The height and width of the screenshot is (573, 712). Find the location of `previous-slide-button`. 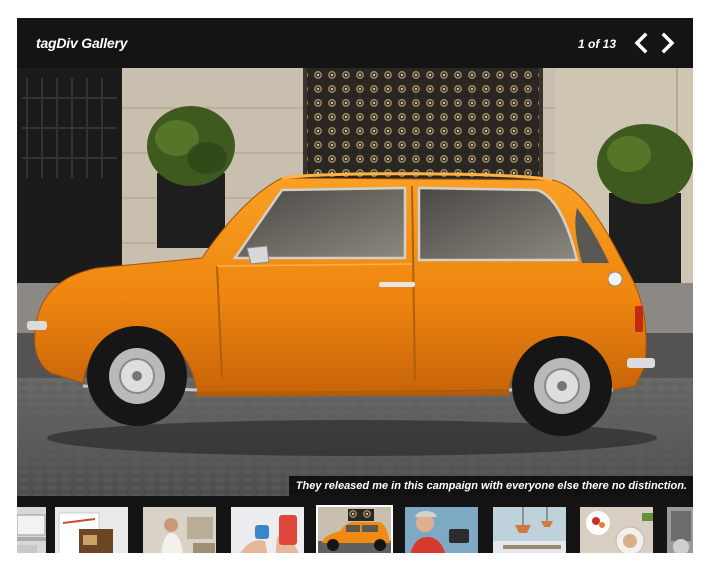

previous-slide-button is located at coordinates (641, 43).